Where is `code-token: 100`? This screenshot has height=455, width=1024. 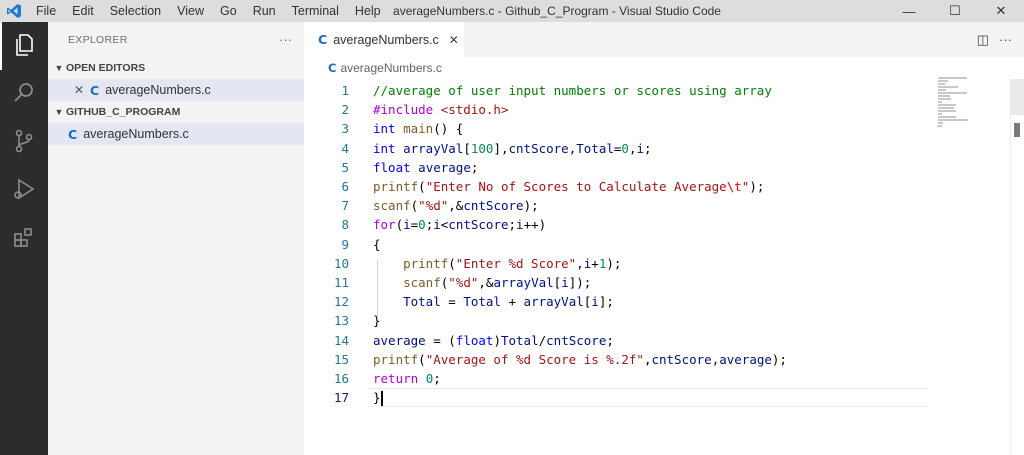
code-token: 100 is located at coordinates (482, 148).